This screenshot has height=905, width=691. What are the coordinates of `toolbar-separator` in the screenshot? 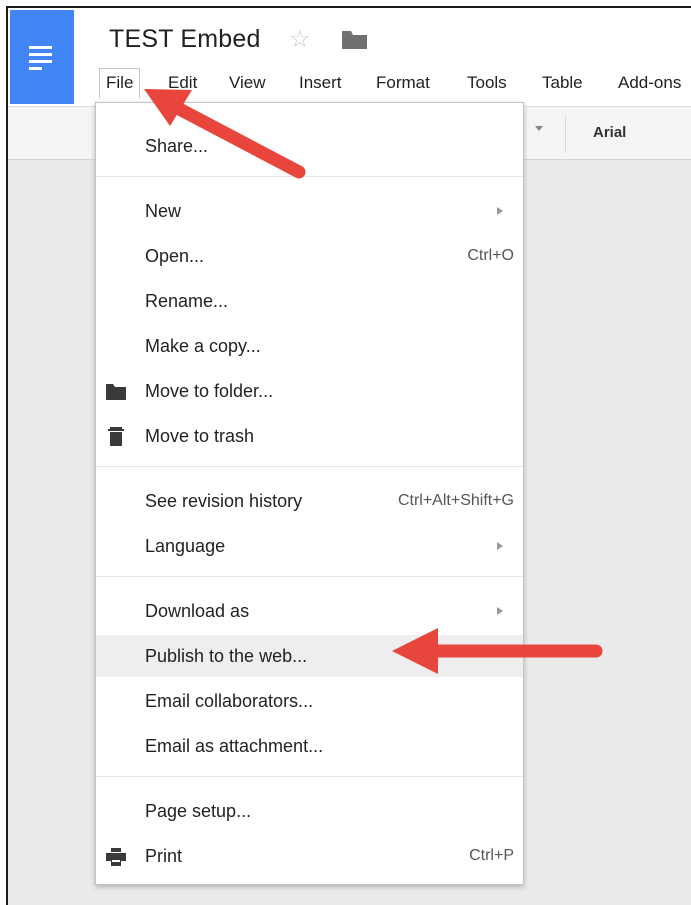 It's located at (565, 134).